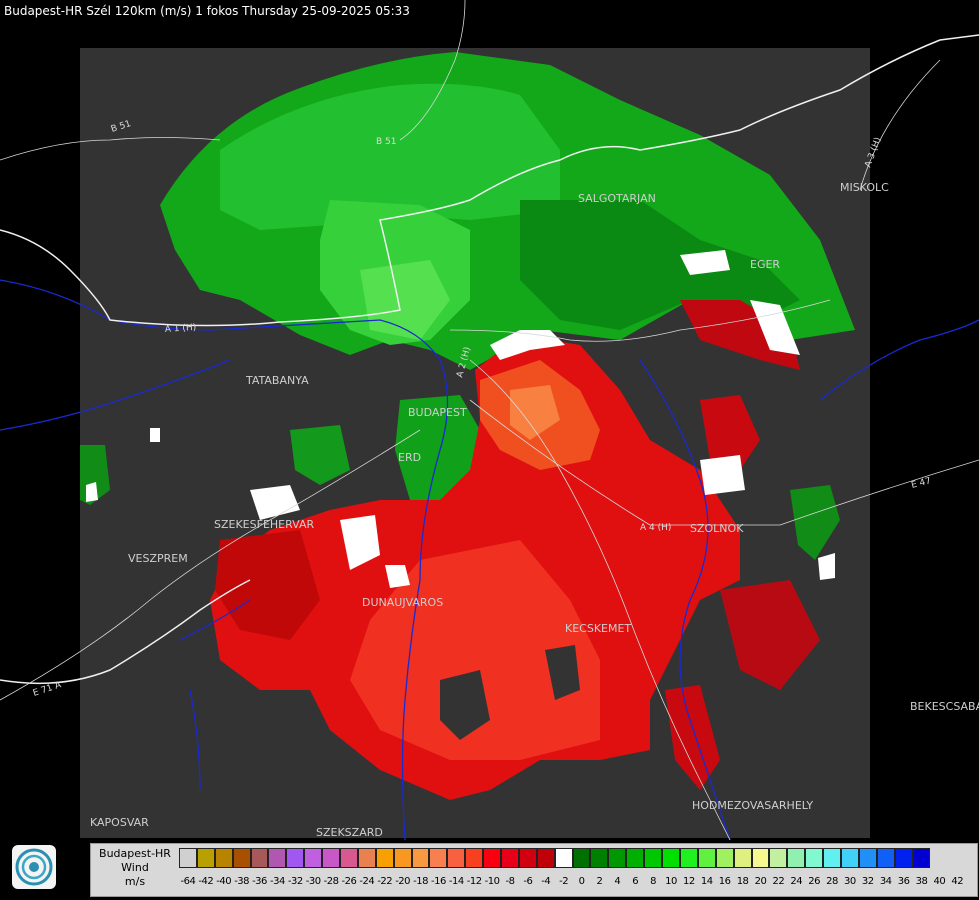 This screenshot has height=900, width=979. I want to click on legend-tick-label: 26, so click(814, 881).